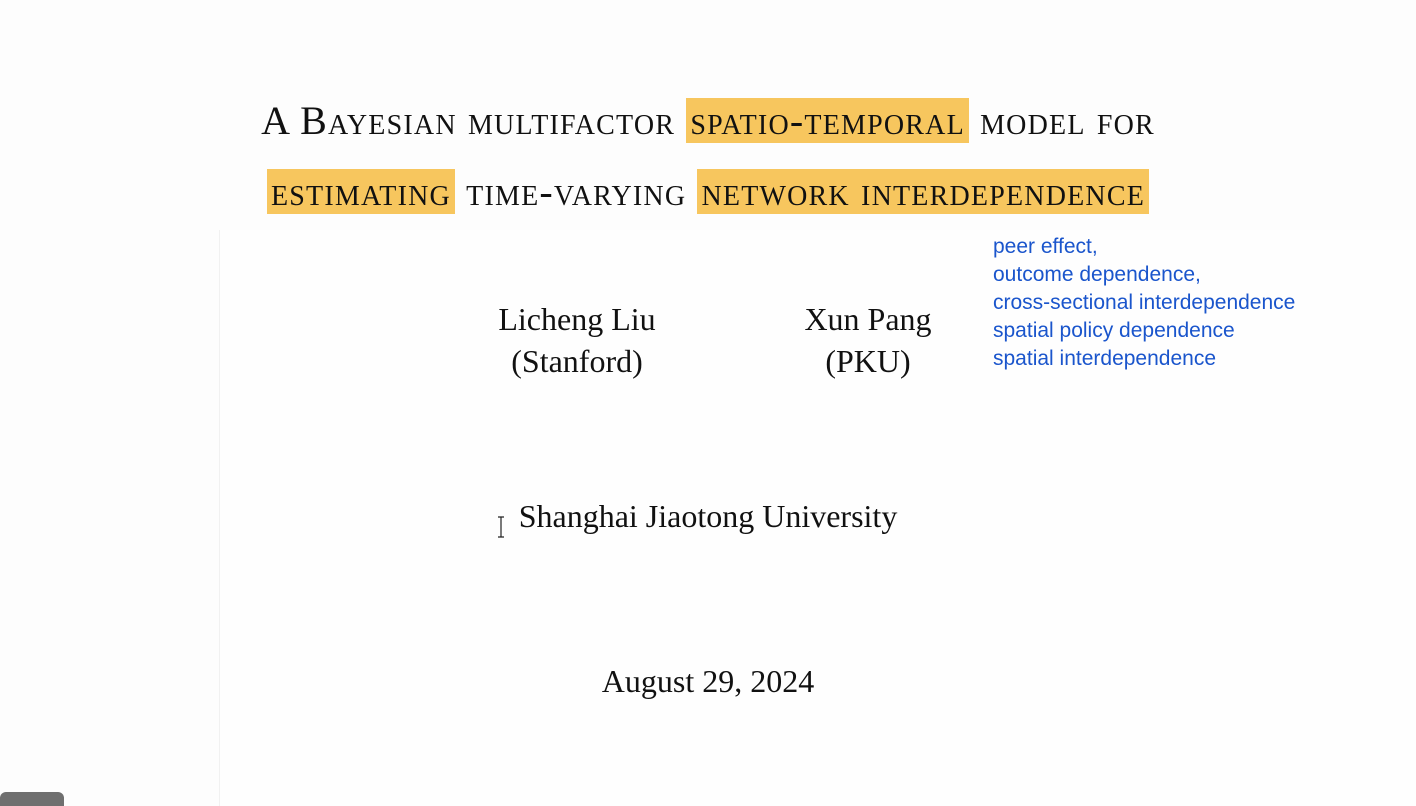 The height and width of the screenshot is (806, 1416). What do you see at coordinates (868, 319) in the screenshot?
I see `author-name: Xun Pang` at bounding box center [868, 319].